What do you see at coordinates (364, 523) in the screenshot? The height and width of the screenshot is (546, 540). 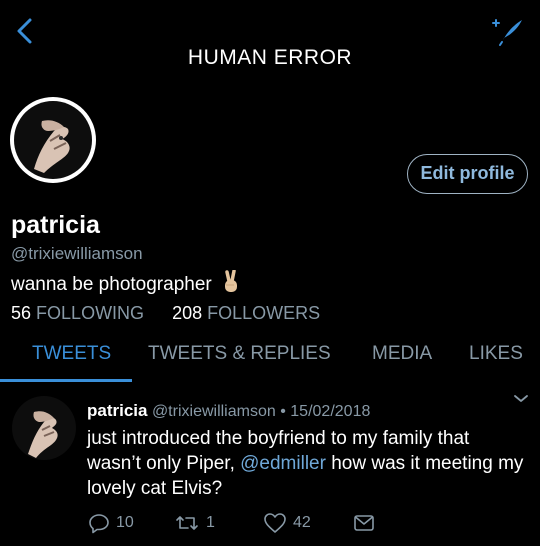 I see `envelope-icon` at bounding box center [364, 523].